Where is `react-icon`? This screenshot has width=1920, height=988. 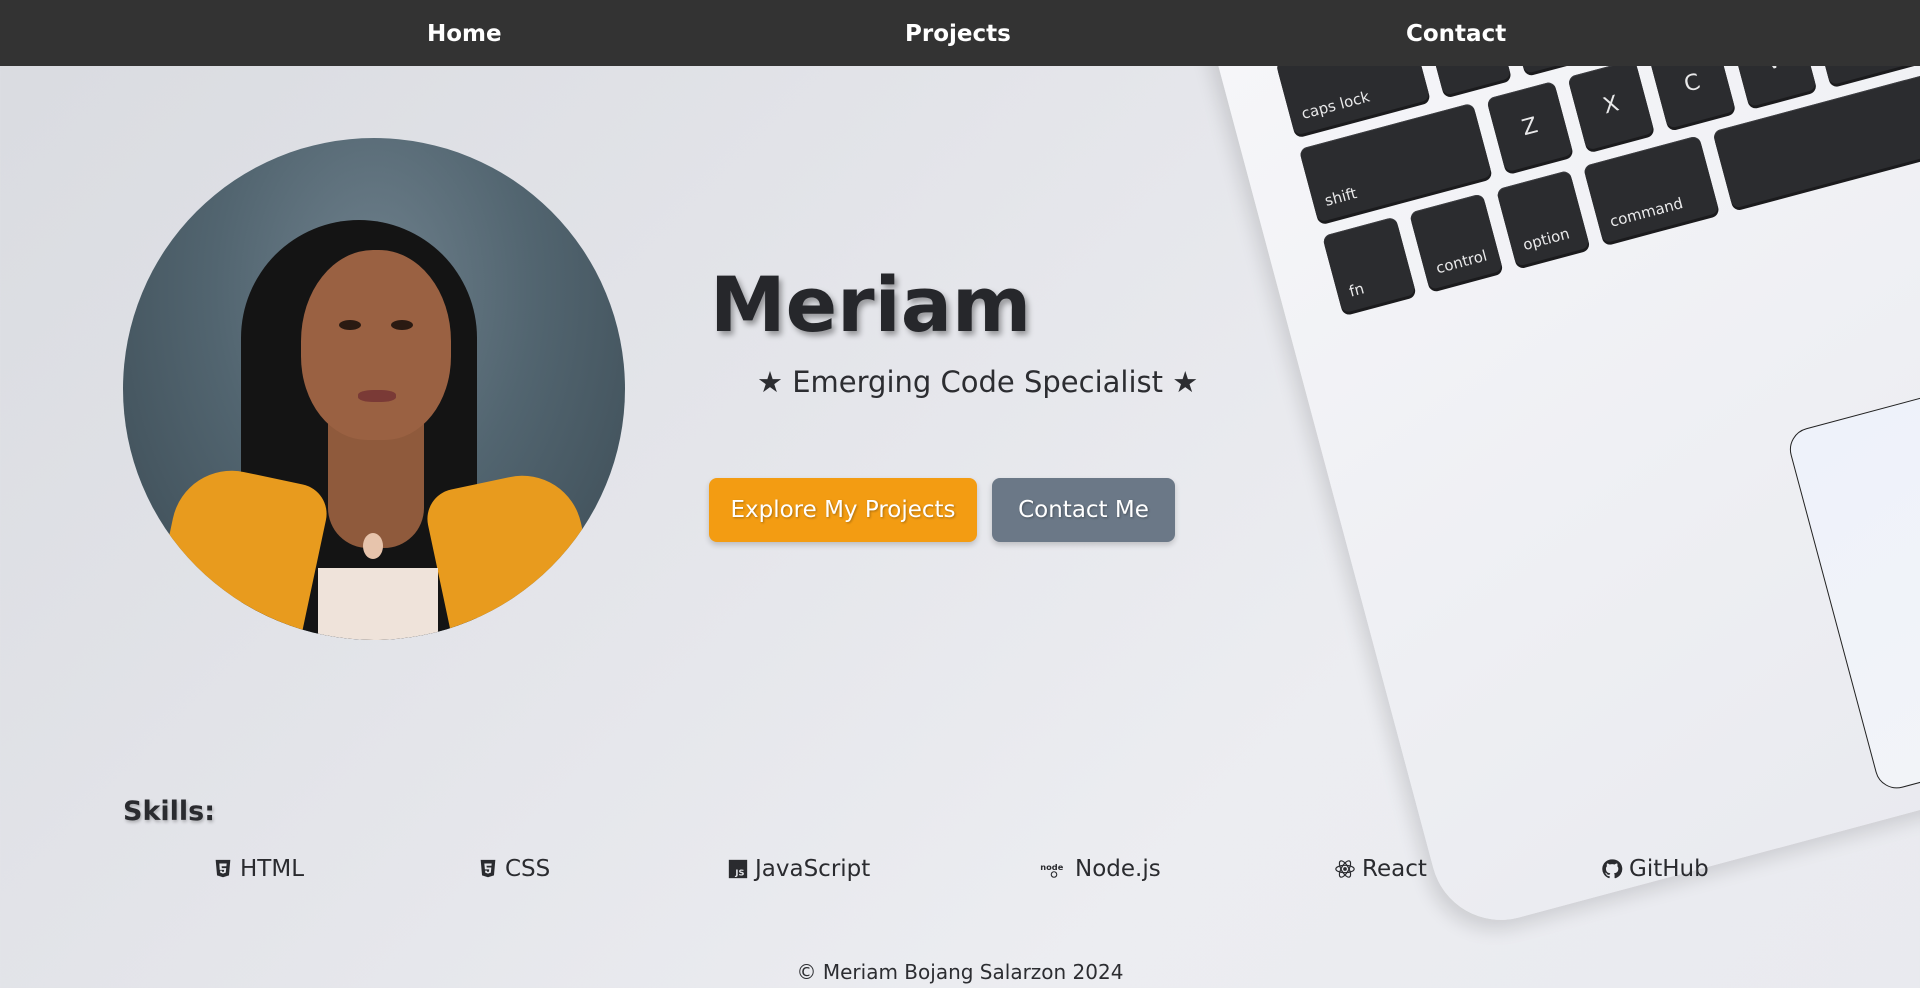
react-icon is located at coordinates (1345, 869).